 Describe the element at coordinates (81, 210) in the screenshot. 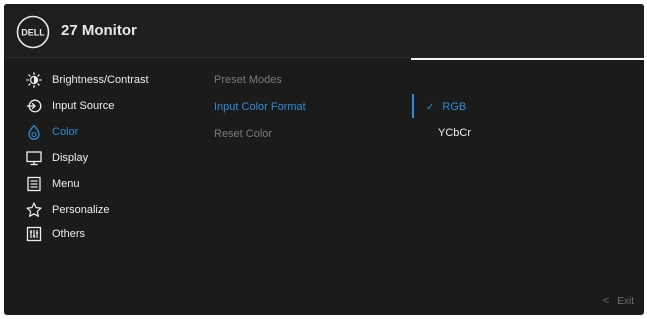

I see `menu-item-label: Personalize` at that location.